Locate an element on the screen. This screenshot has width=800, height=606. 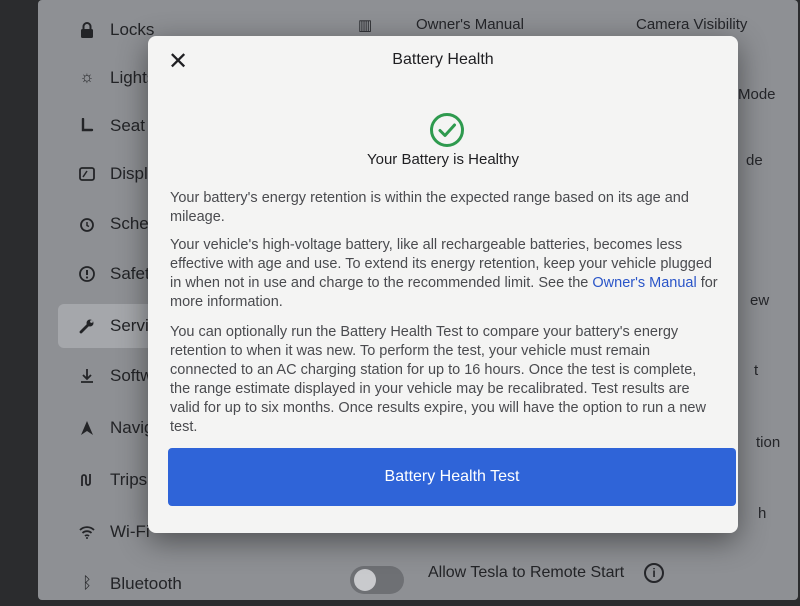
battery-health-test-button: Battery Health Test is located at coordinates (452, 477).